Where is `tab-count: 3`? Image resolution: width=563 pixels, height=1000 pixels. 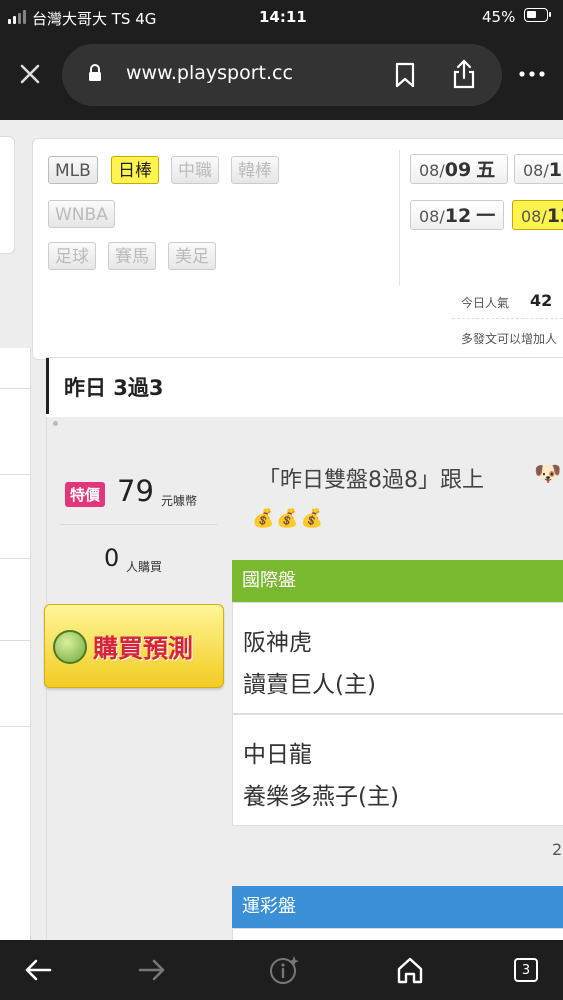
tab-count: 3 is located at coordinates (526, 970).